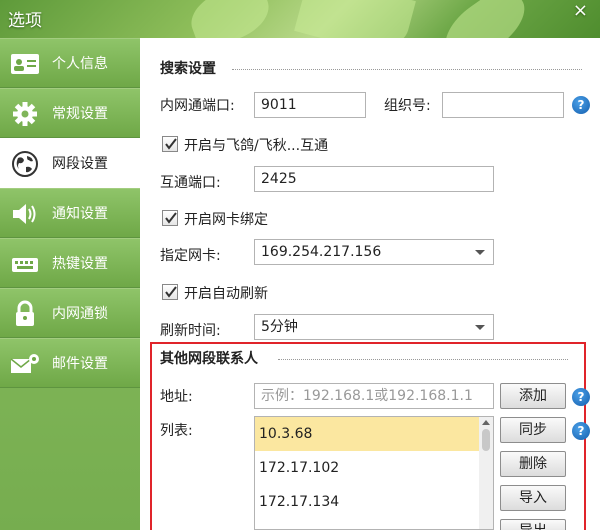 Image resolution: width=600 pixels, height=530 pixels. What do you see at coordinates (25, 164) in the screenshot?
I see `globe-icon` at bounding box center [25, 164].